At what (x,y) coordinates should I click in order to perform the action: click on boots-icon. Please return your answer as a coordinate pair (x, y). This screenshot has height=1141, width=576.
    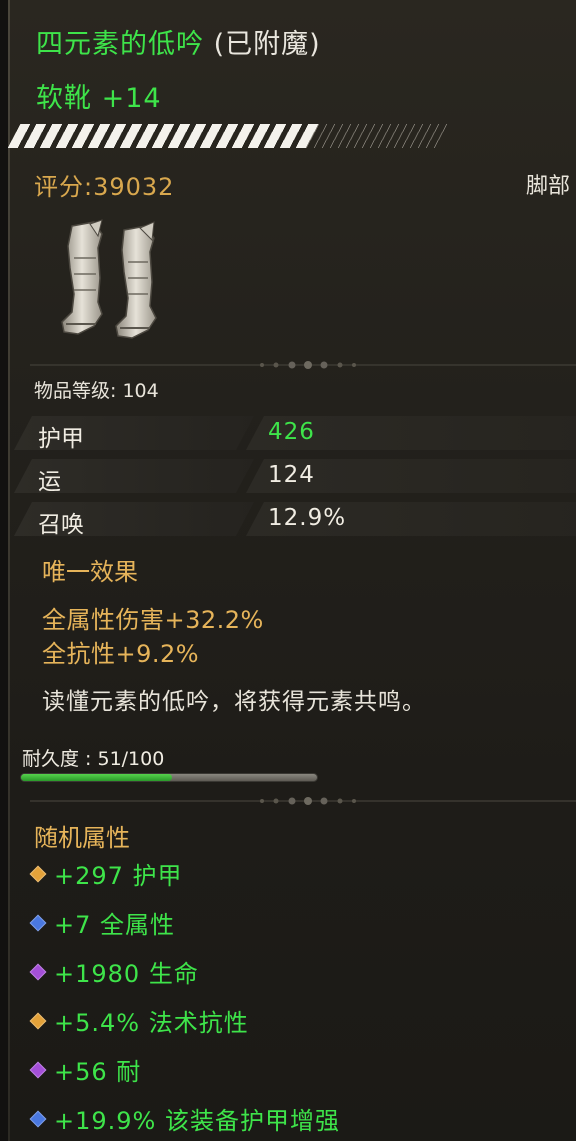
    Looking at the image, I should click on (109, 279).